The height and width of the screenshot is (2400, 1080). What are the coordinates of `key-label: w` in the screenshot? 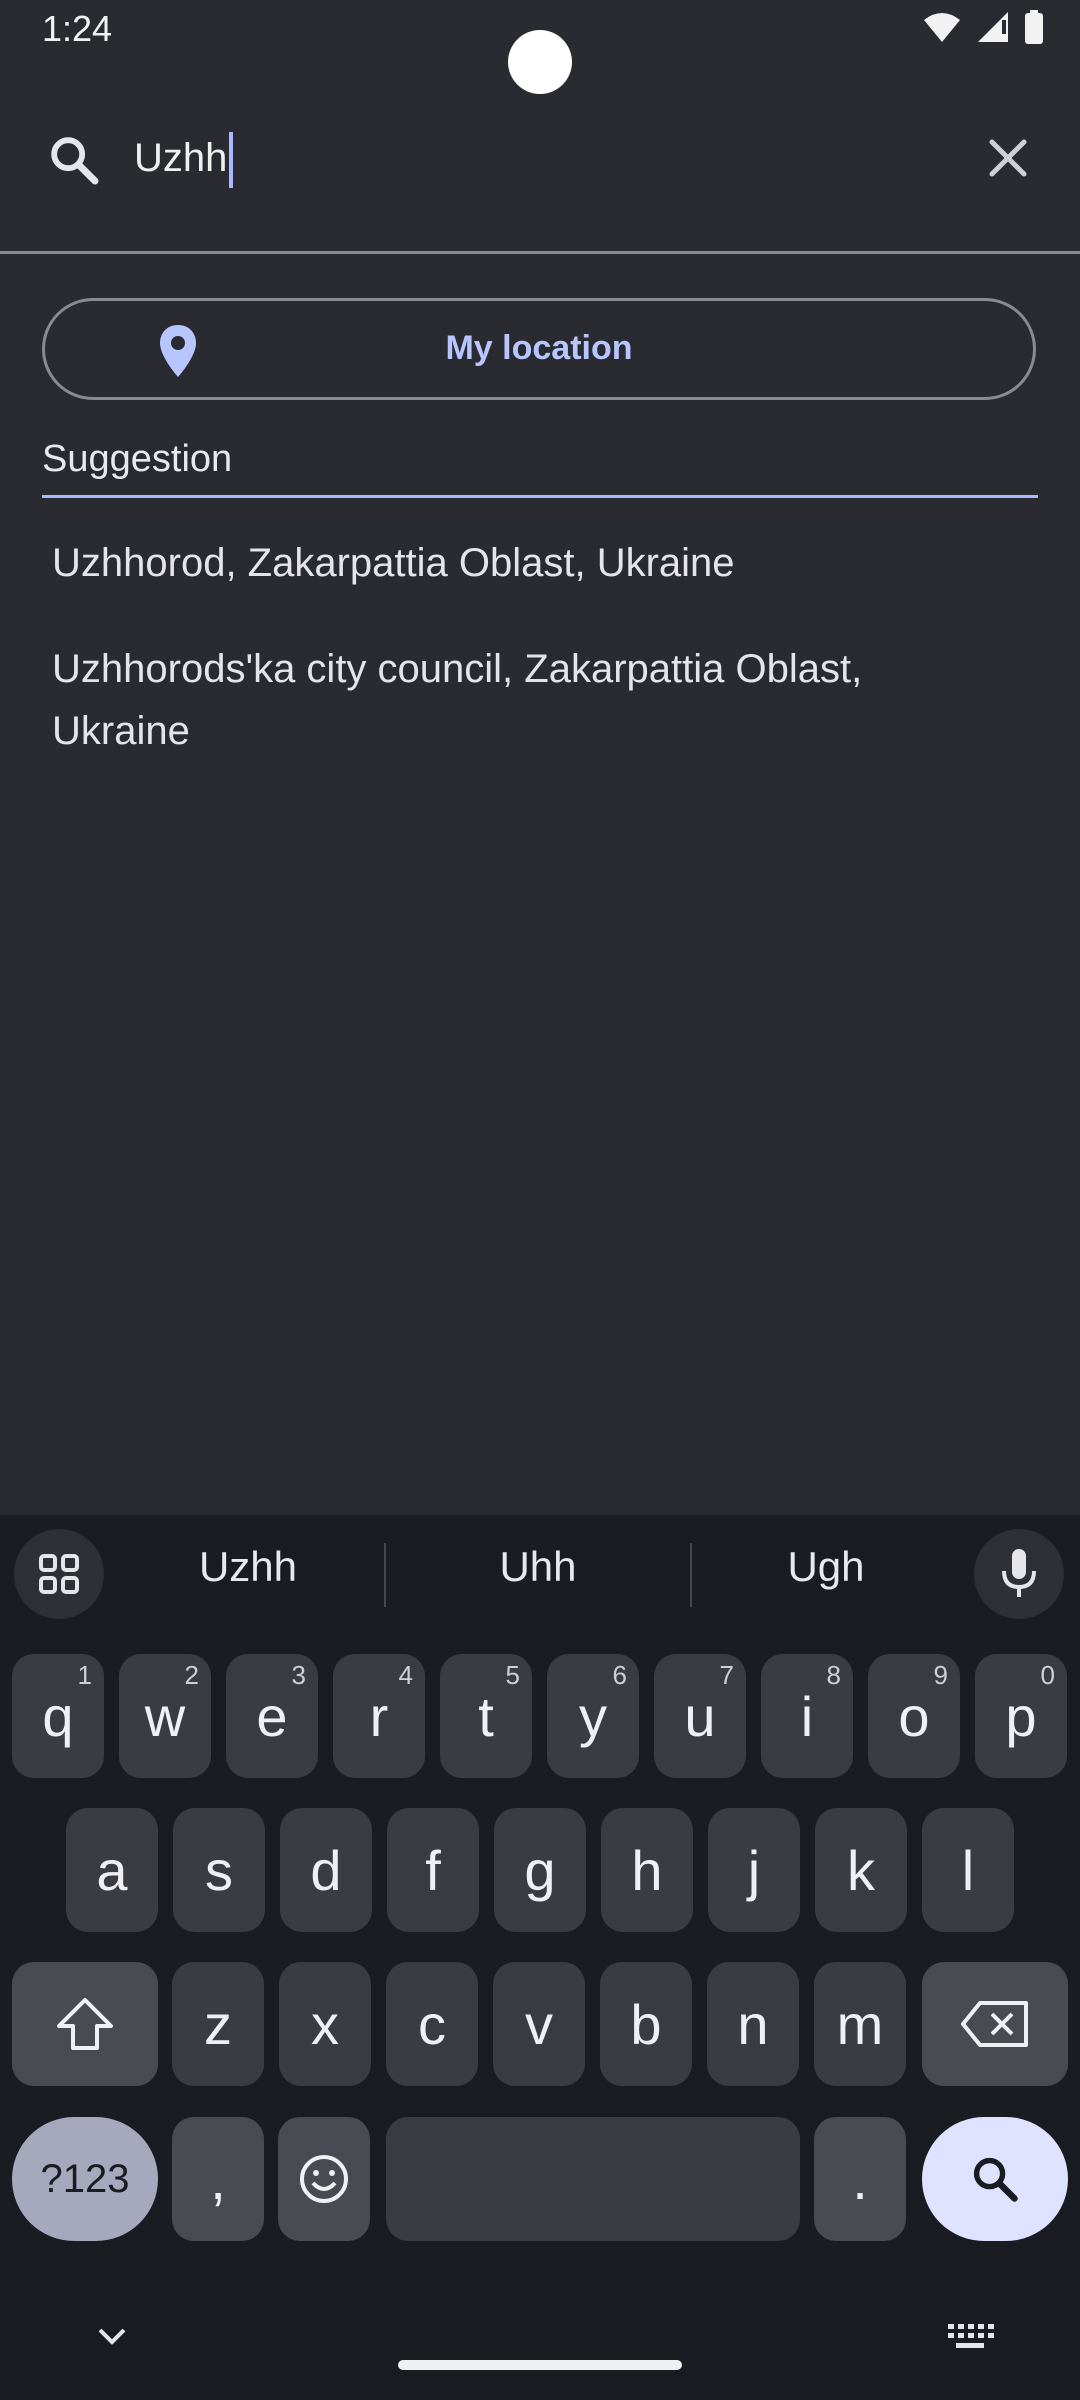 It's located at (165, 1716).